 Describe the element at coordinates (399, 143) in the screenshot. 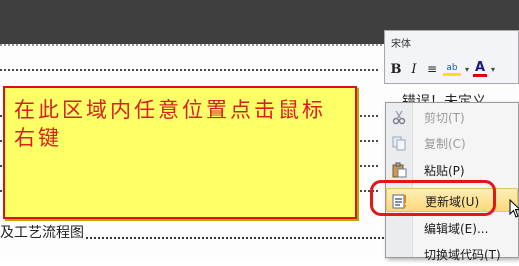

I see `copy-icon` at that location.